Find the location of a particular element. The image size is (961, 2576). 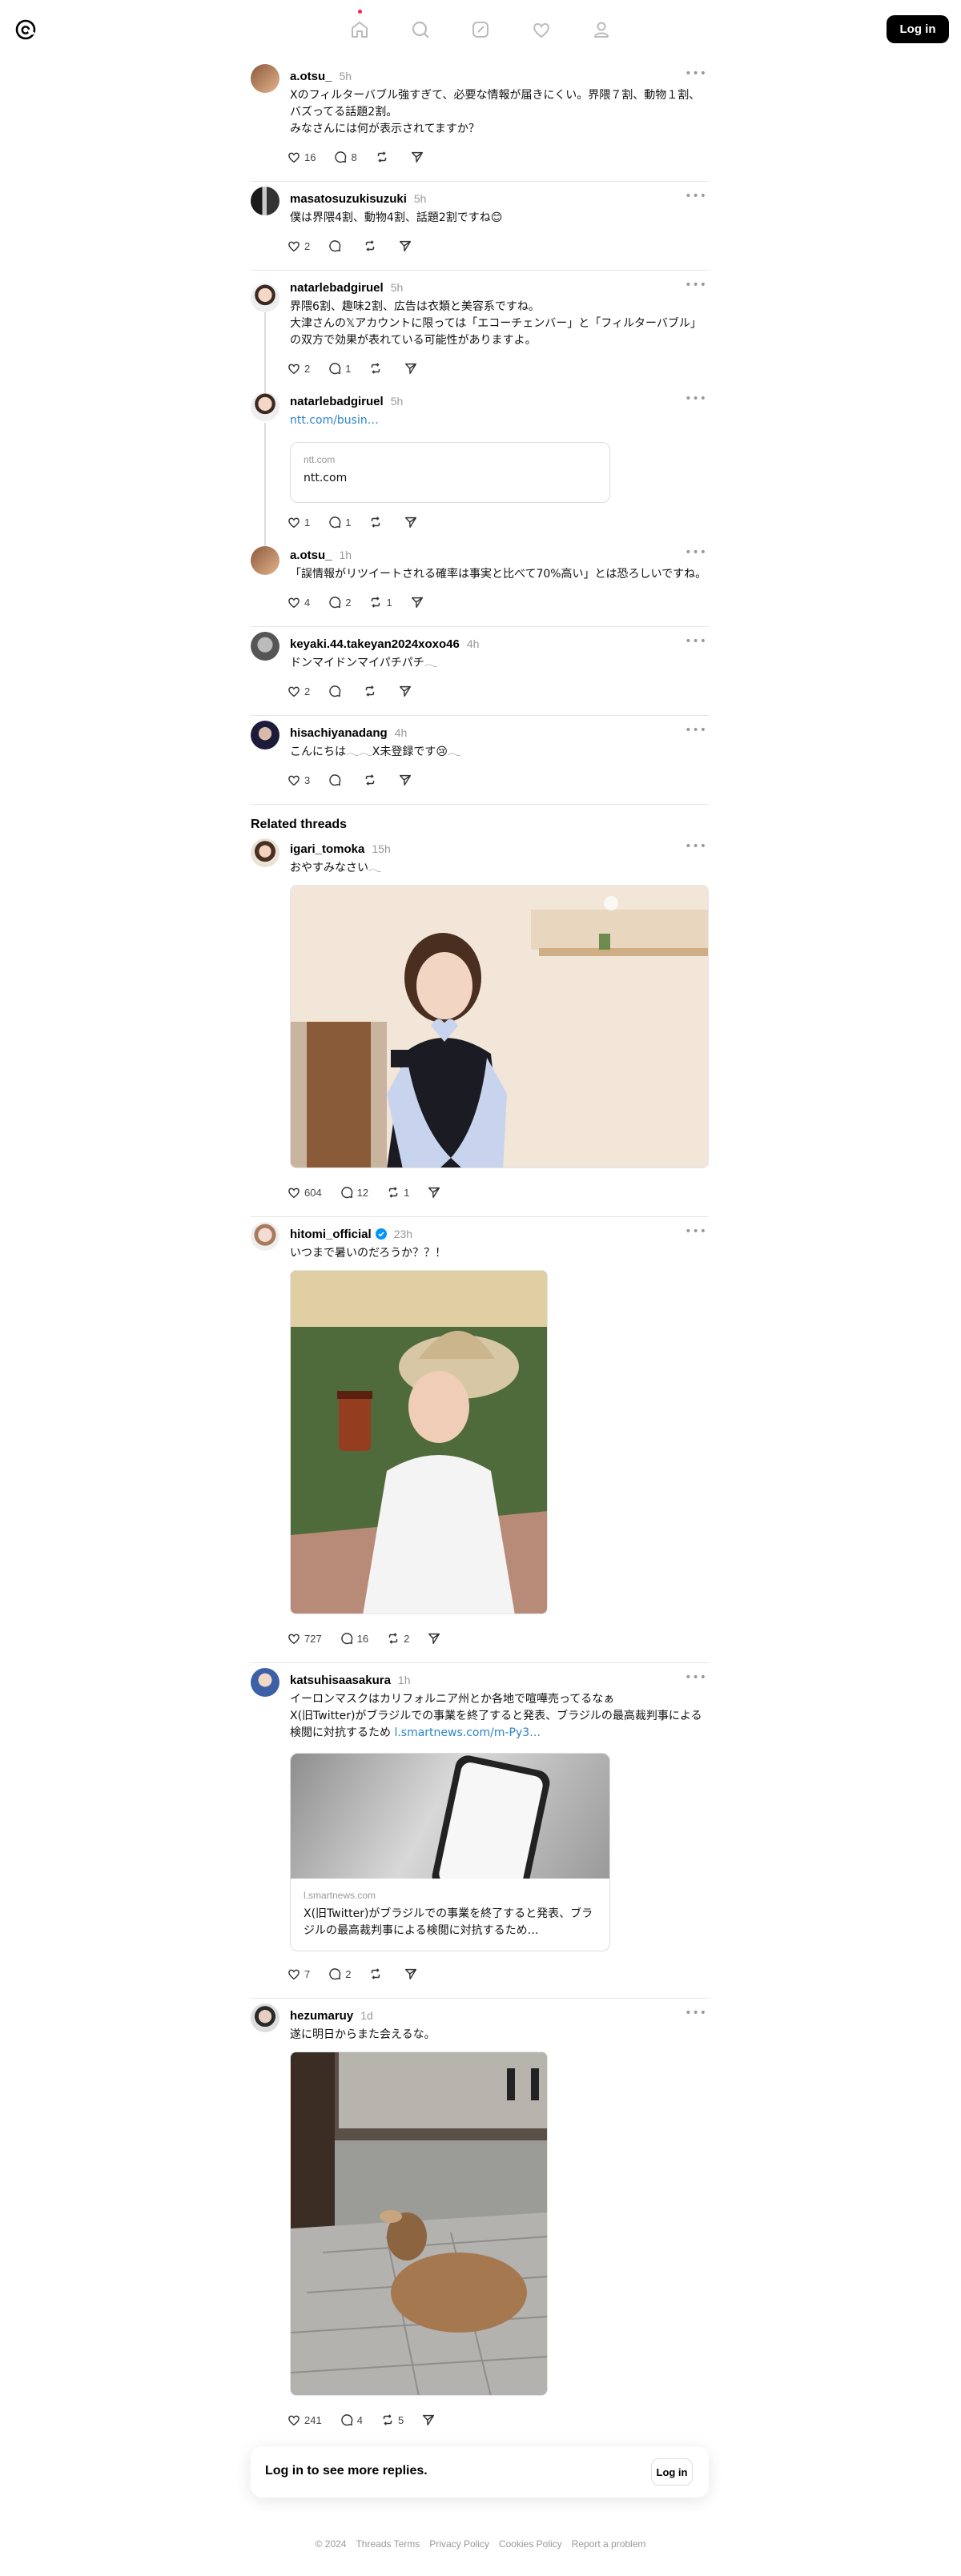

timestamp: 15h is located at coordinates (381, 848).